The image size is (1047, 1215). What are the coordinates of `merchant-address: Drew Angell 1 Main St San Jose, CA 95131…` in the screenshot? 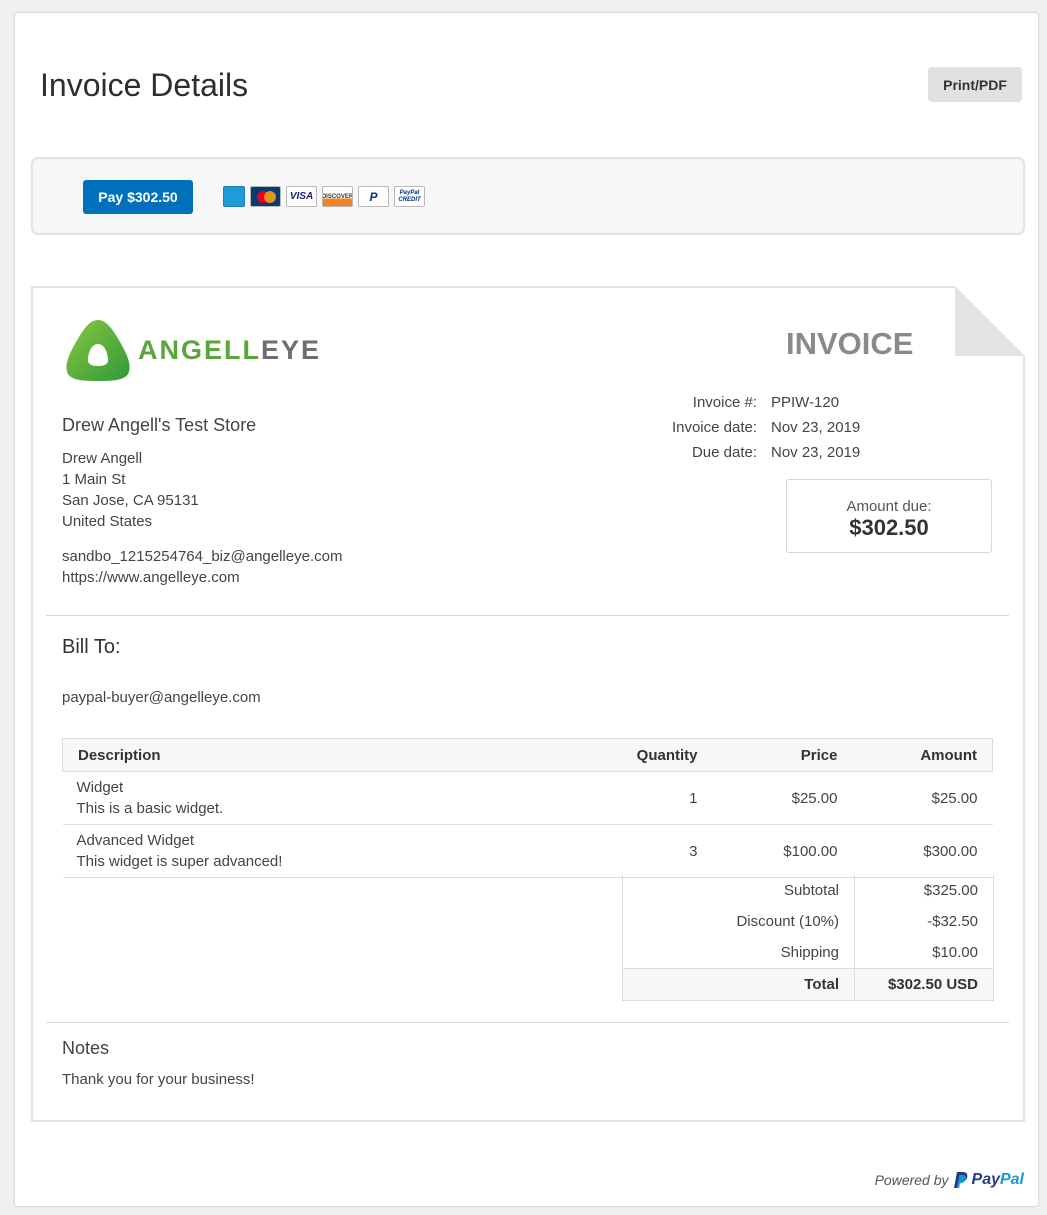 It's located at (130, 490).